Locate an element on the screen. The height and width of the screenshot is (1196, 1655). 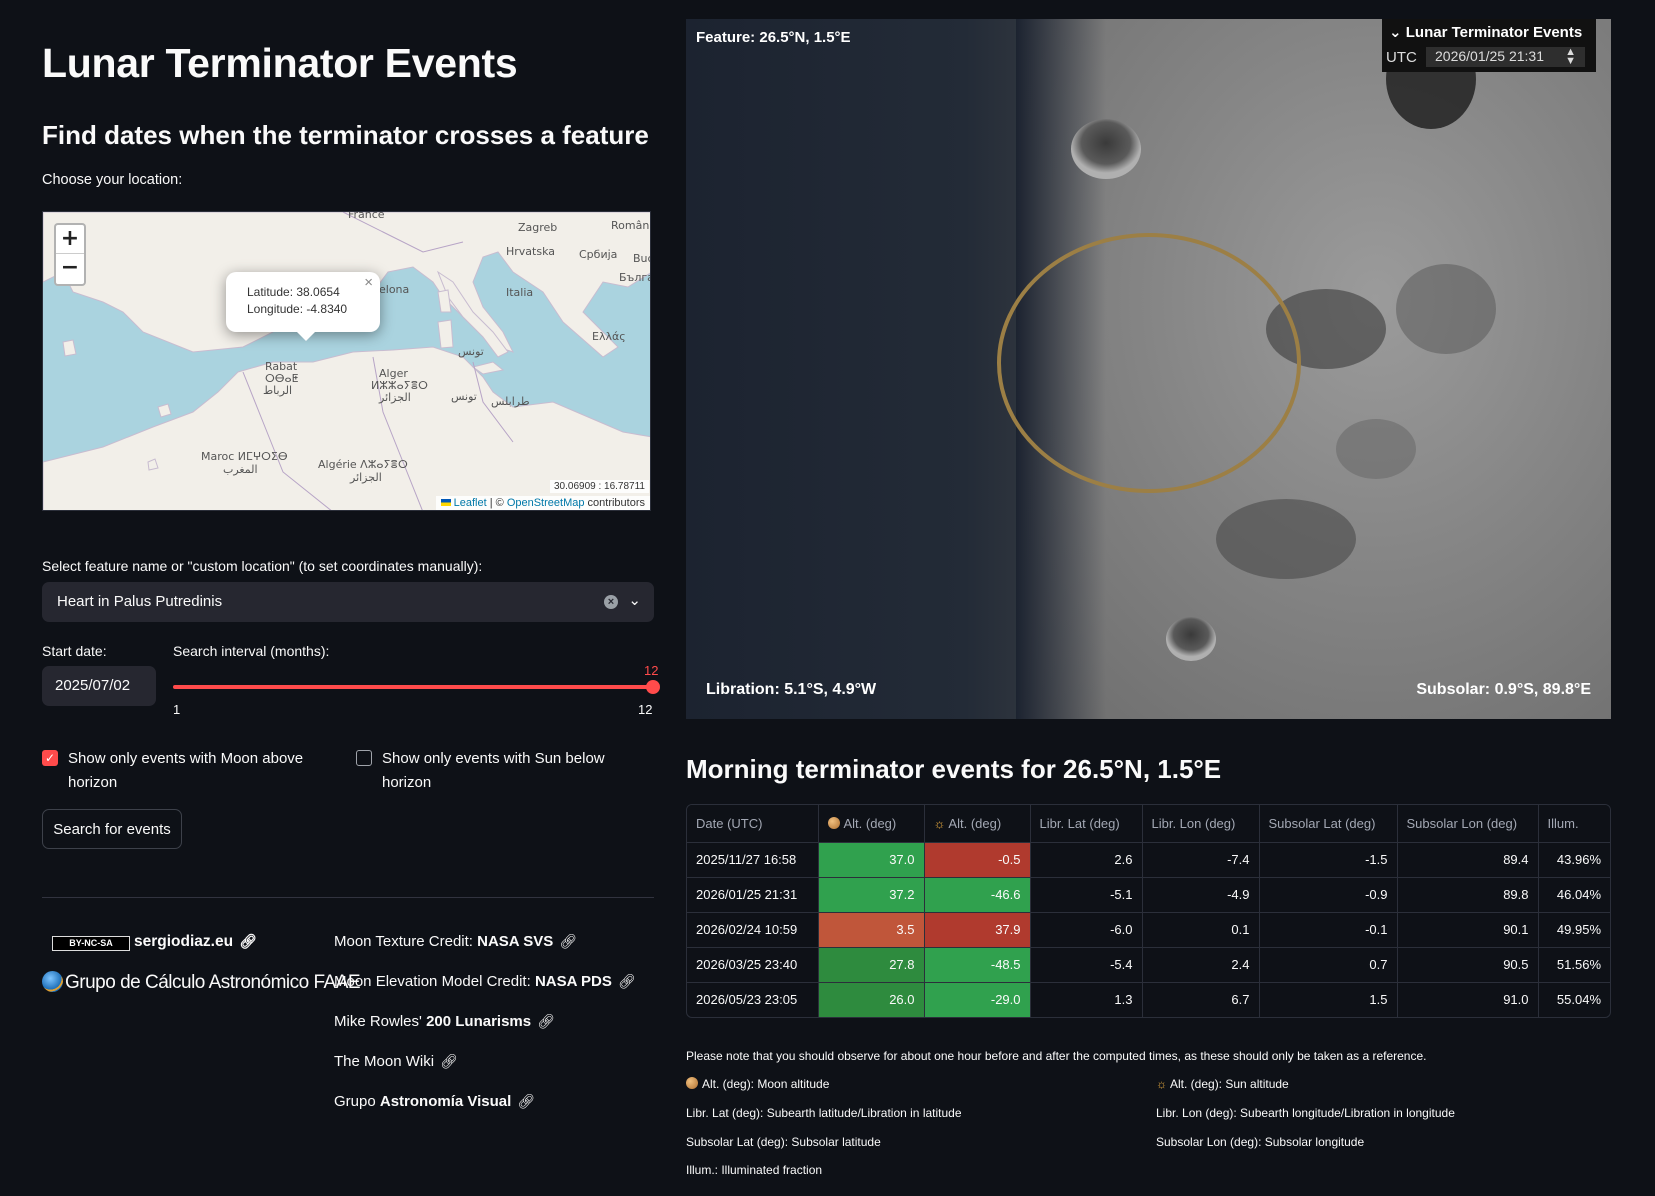
table-cell: 2026/02/24 10:59 is located at coordinates (753, 930).